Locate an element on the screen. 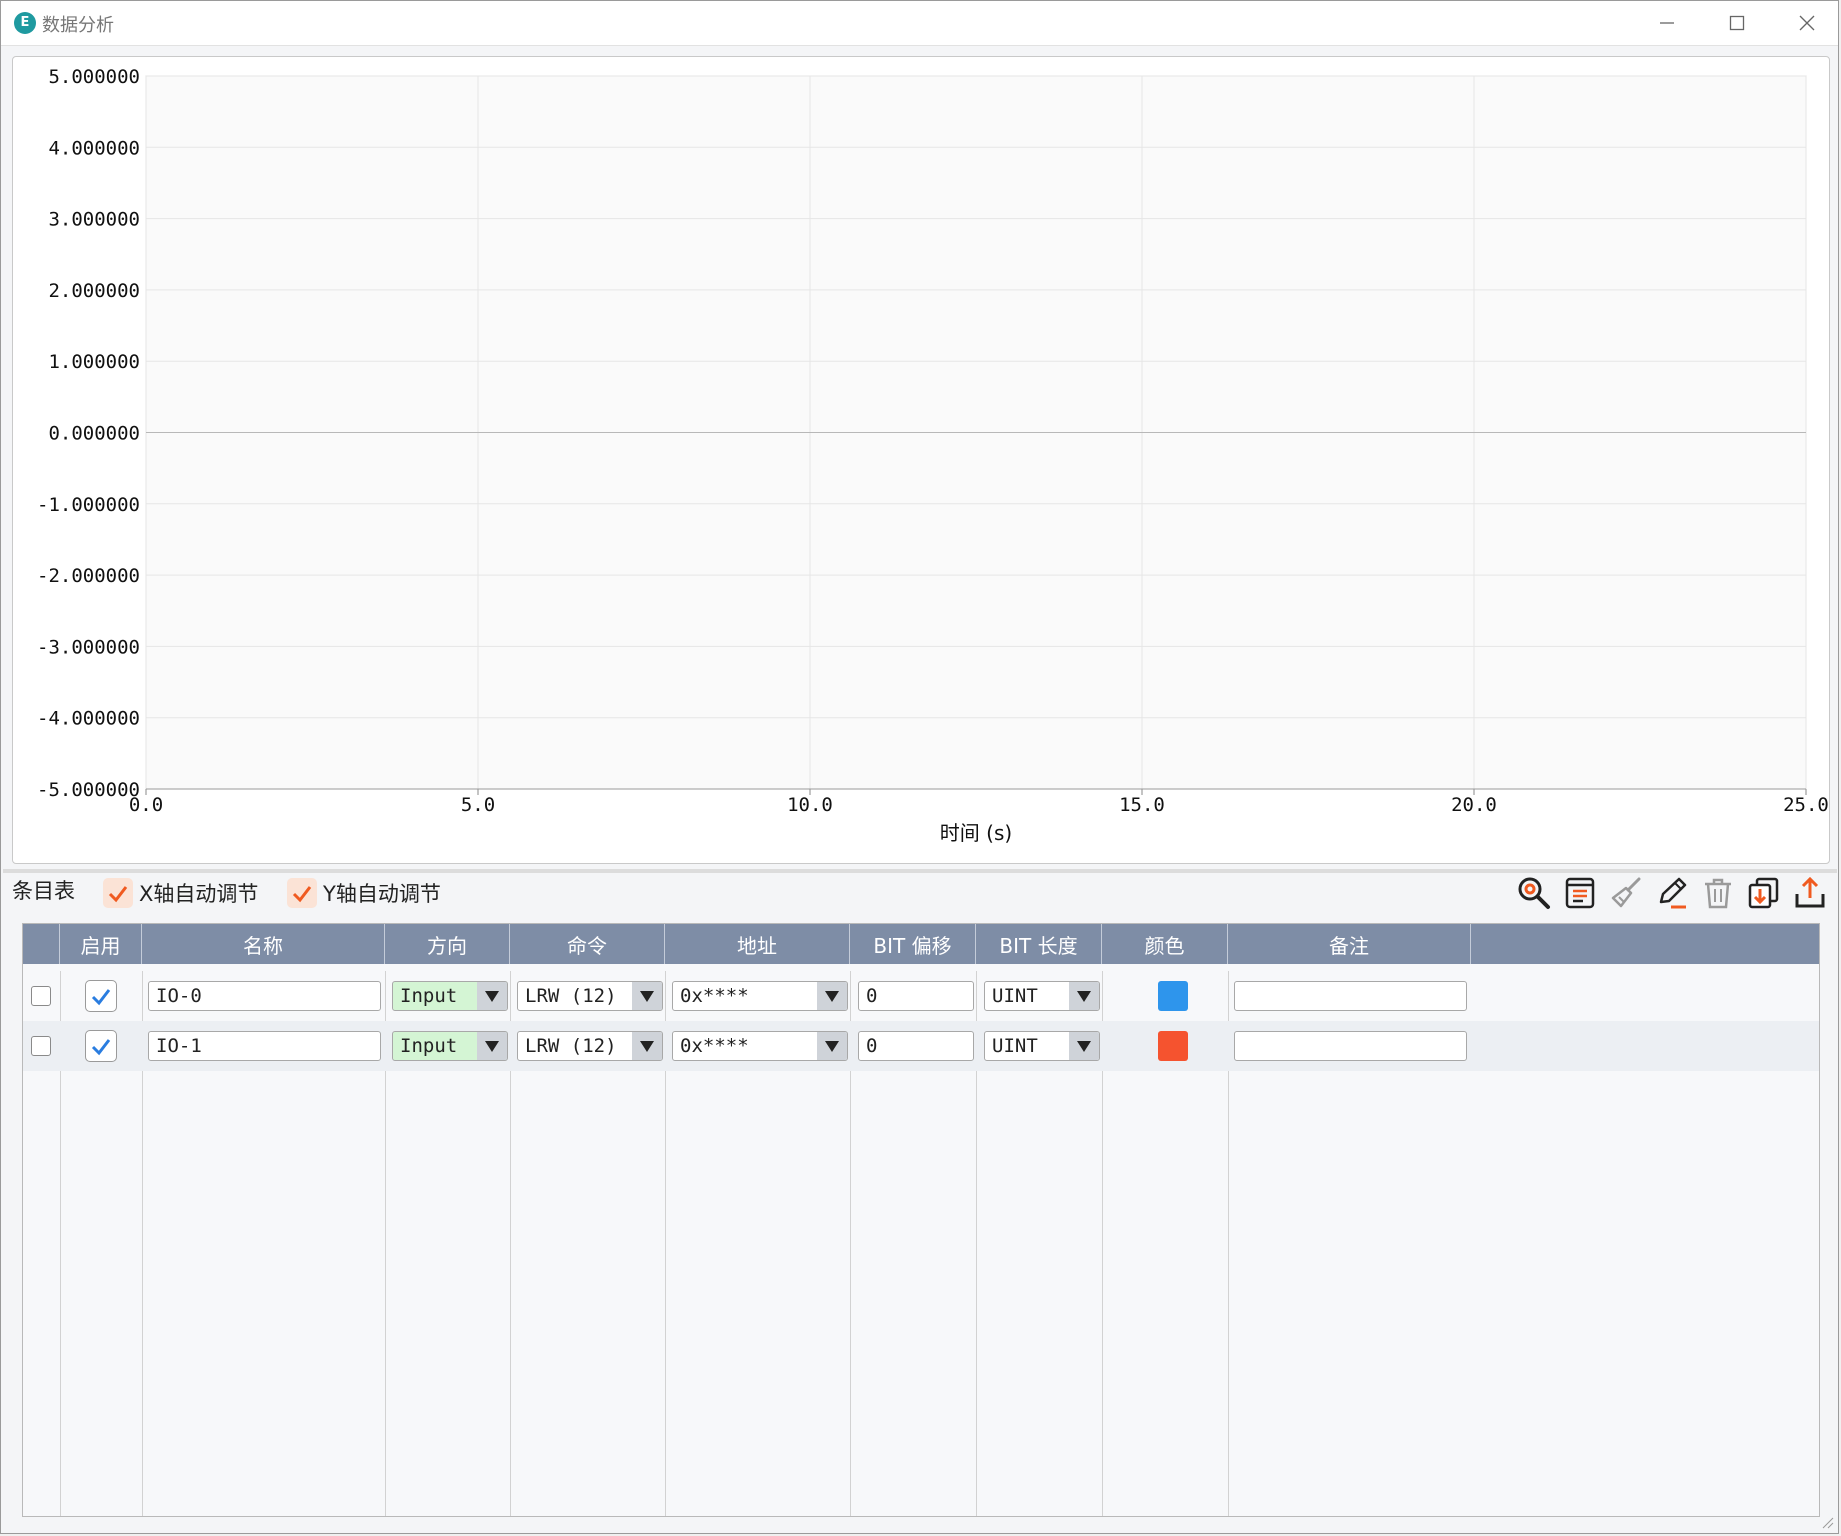 This screenshot has width=1841, height=1536. delete-icon is located at coordinates (1718, 893).